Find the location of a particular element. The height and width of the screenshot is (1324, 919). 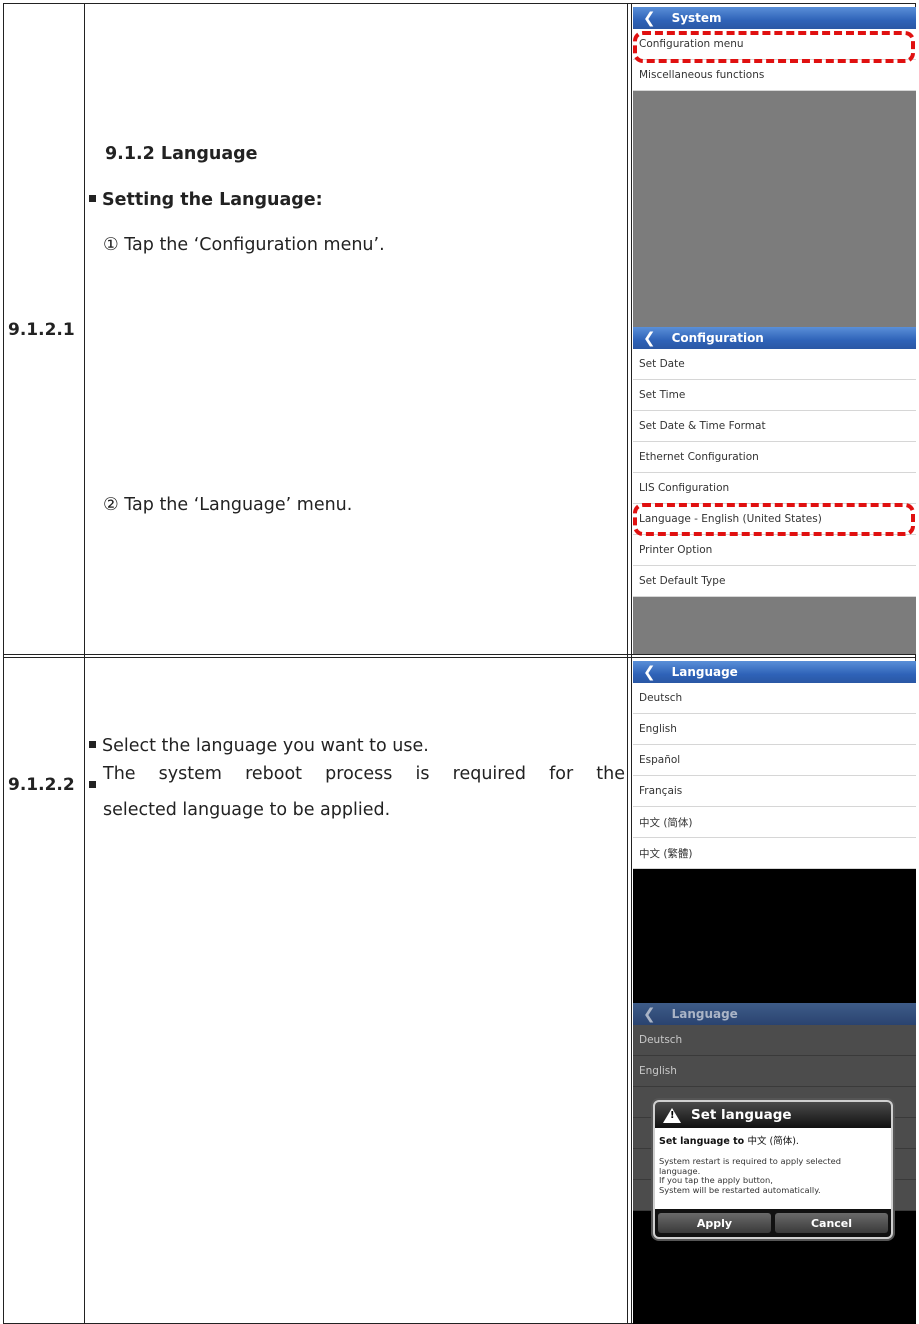

row-divider is located at coordinates (459, 654).